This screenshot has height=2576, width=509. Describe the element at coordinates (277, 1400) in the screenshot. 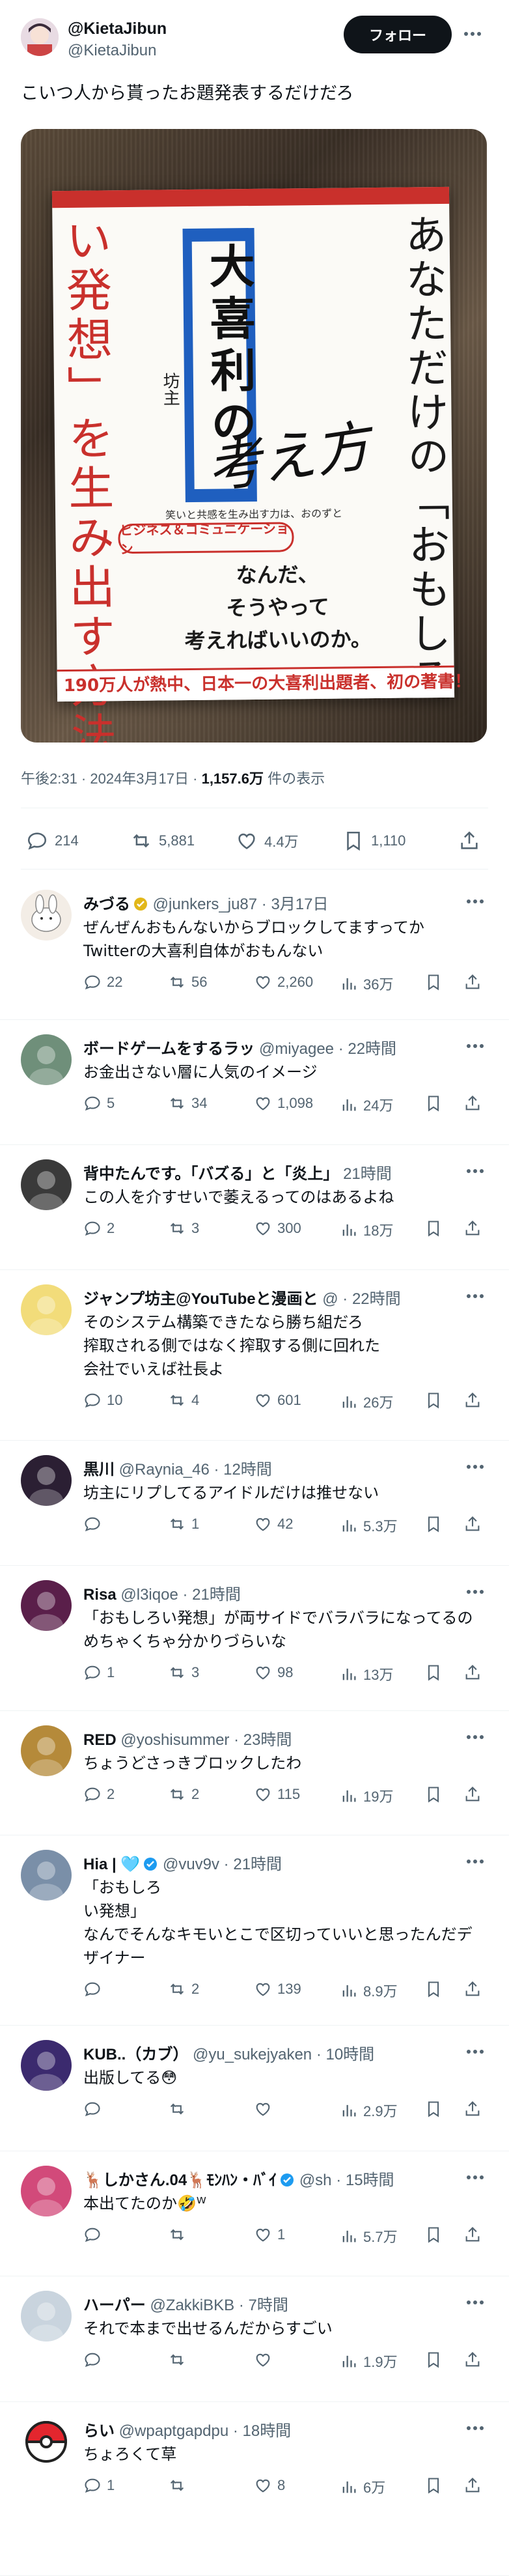

I see `reply-like-button: 601` at that location.